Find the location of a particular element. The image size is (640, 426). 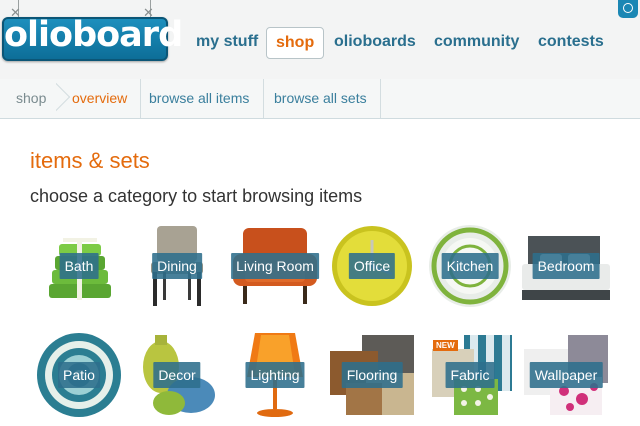

crumb-browse-all-sets: browse all sets is located at coordinates (320, 98).